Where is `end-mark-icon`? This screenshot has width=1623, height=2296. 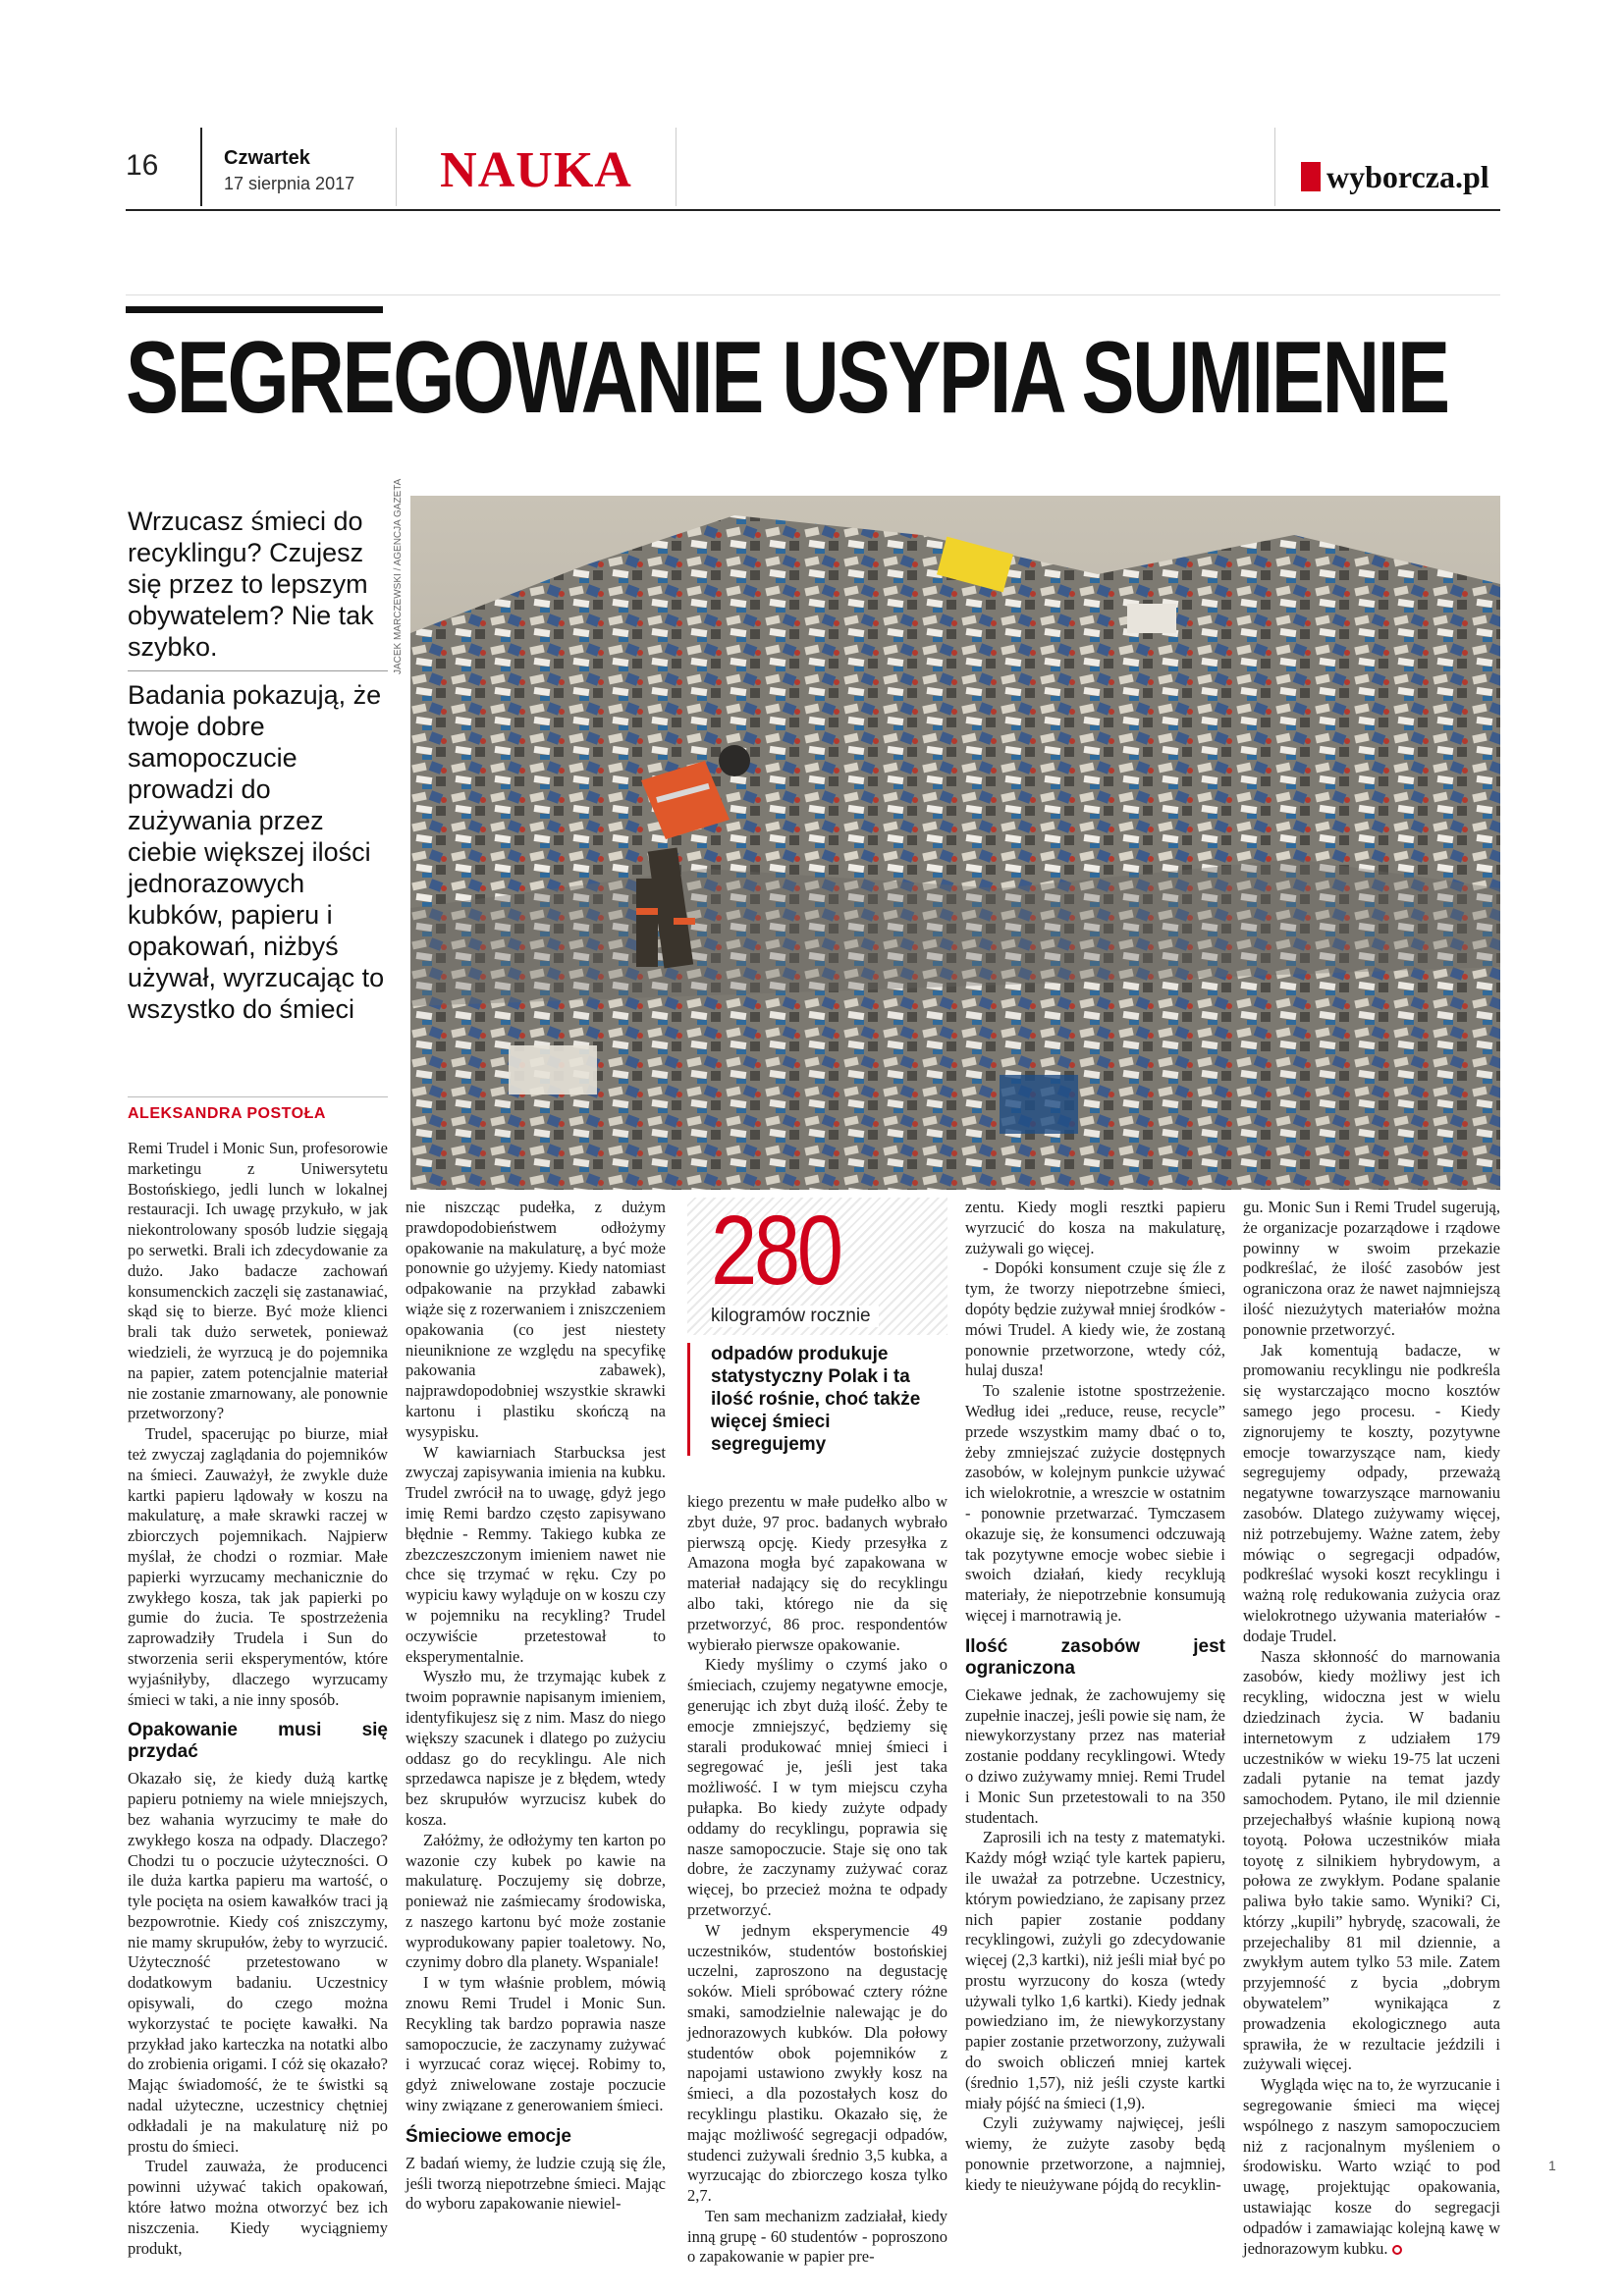 end-mark-icon is located at coordinates (1396, 2249).